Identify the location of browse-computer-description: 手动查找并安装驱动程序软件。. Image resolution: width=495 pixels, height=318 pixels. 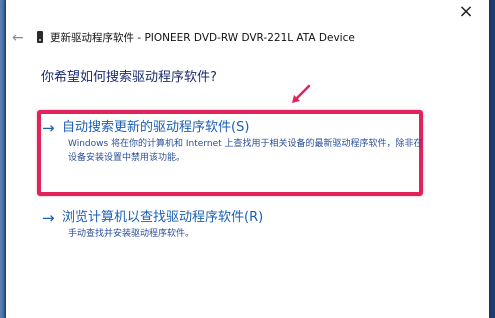
(131, 234).